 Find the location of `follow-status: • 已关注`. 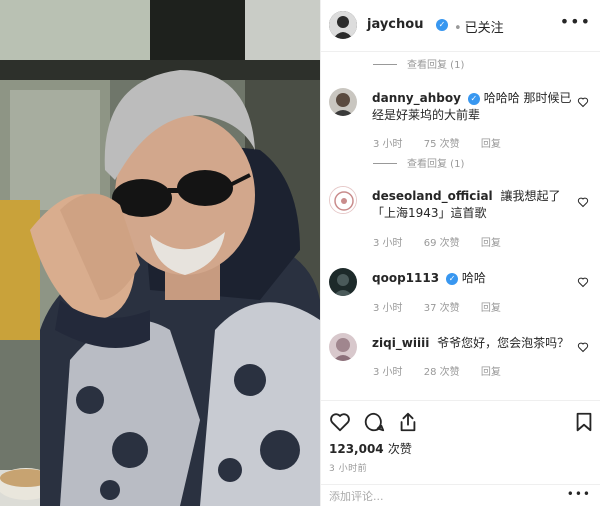

follow-status: • 已关注 is located at coordinates (479, 26).